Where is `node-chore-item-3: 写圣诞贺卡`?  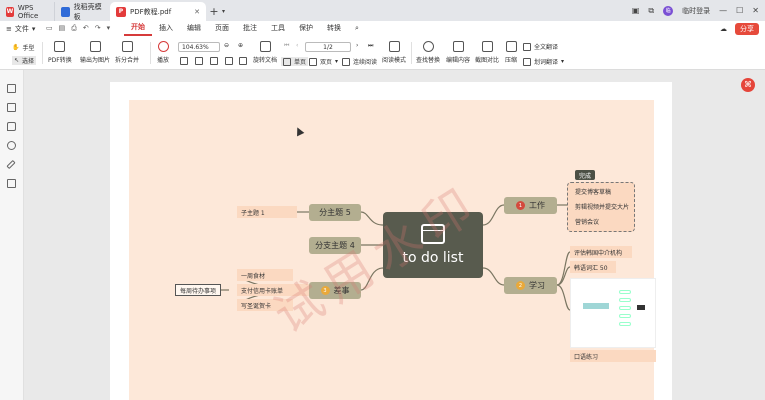
node-chore-item-3: 写圣诞贺卡 is located at coordinates (265, 305).